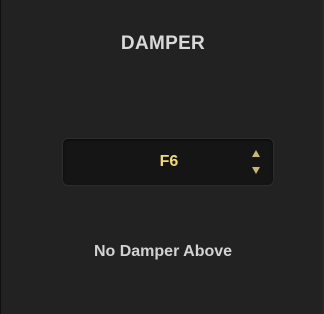  I want to click on panel-title: DAMPER, so click(163, 43).